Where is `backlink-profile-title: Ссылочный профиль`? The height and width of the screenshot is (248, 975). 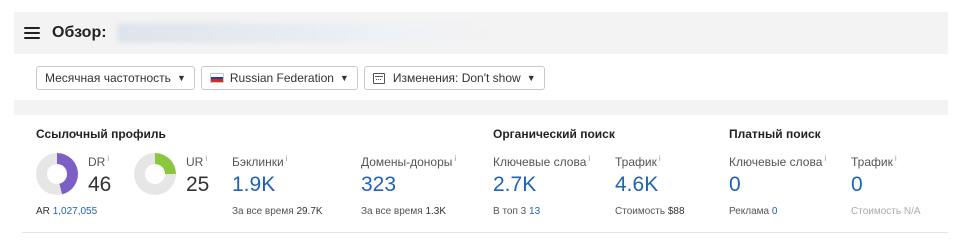
backlink-profile-title: Ссылочный профиль is located at coordinates (101, 134).